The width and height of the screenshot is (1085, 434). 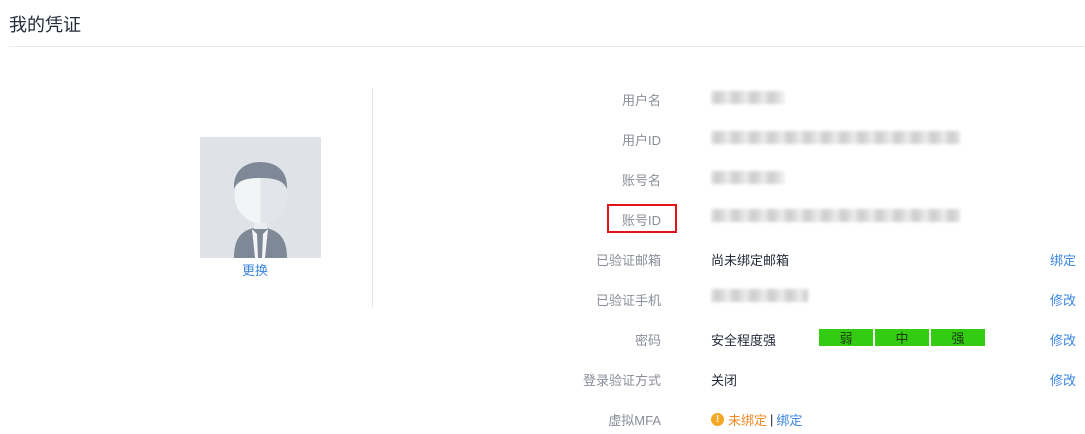 I want to click on password-strength-text: 安全程度强, so click(x=744, y=340).